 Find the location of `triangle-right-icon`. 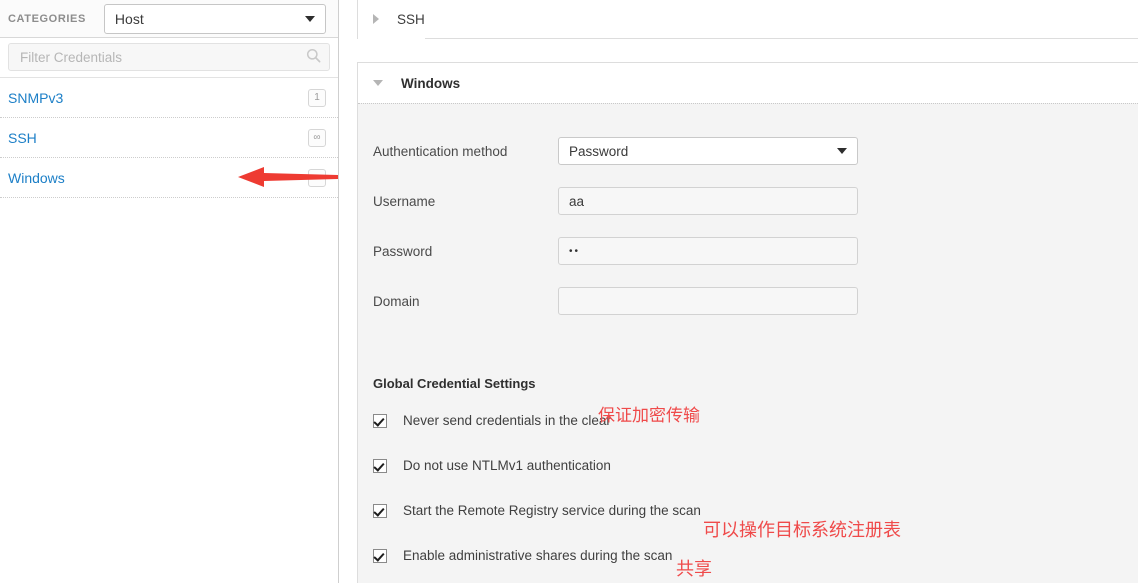

triangle-right-icon is located at coordinates (376, 19).